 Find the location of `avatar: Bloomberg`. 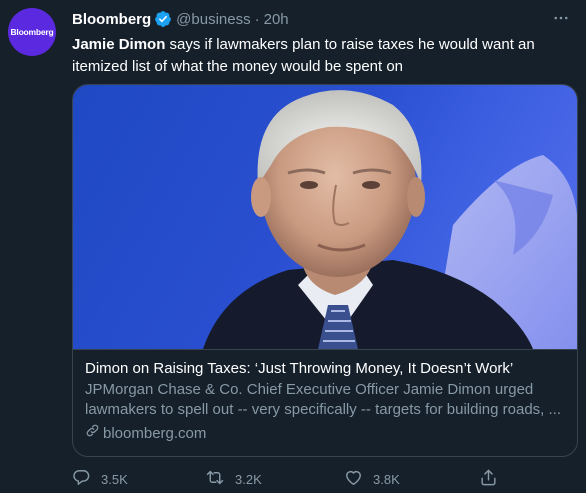

avatar: Bloomberg is located at coordinates (32, 32).